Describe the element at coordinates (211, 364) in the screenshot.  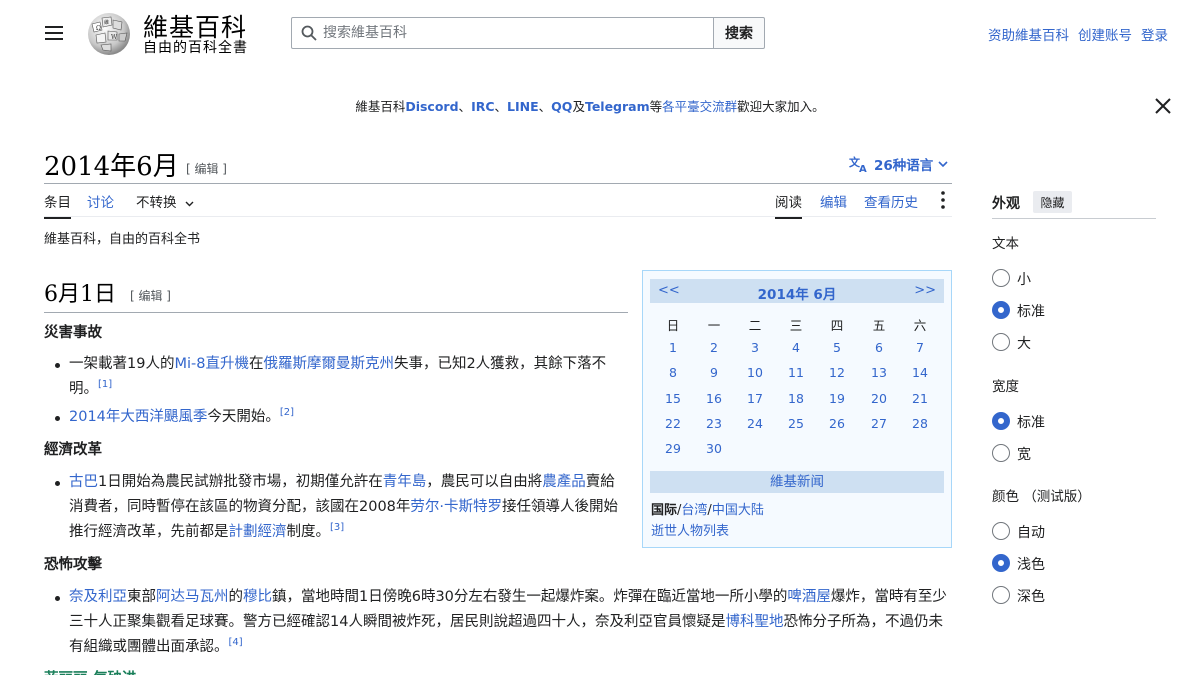
I see `link-mi8: Mi-8直升機` at that location.